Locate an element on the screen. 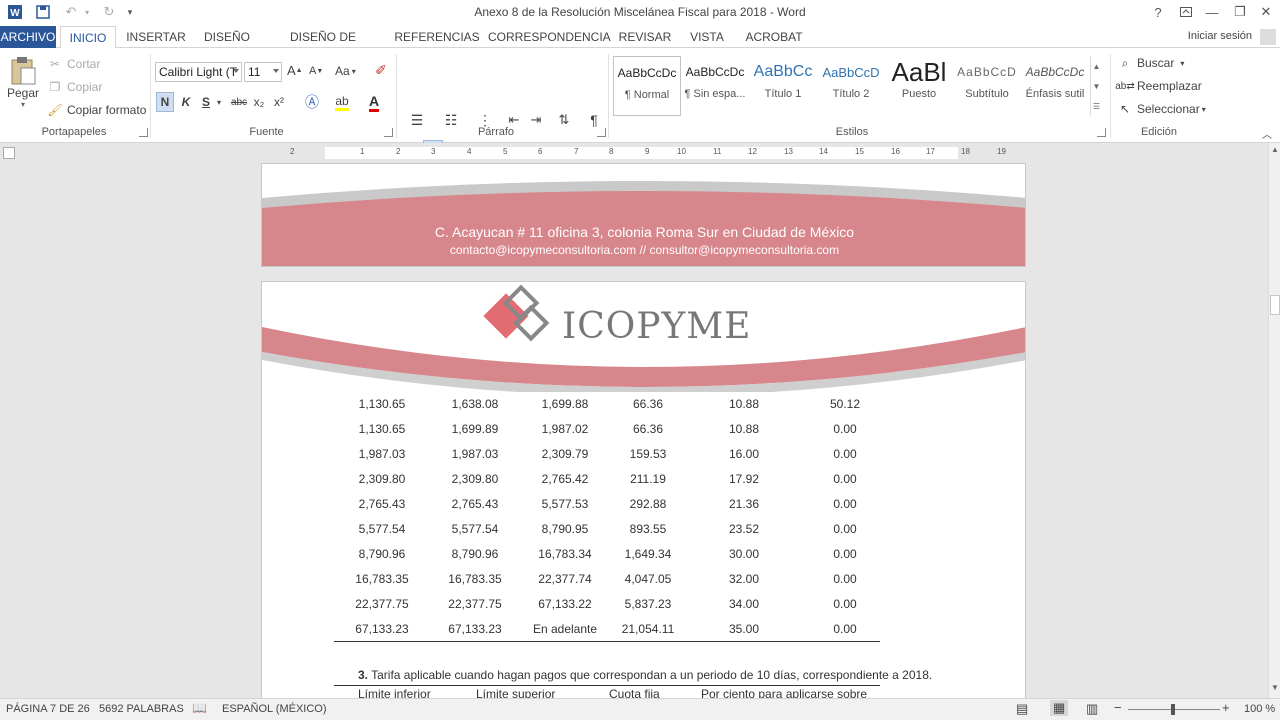 The image size is (1280, 720). style-heading-1: AaBbCc Título 1 is located at coordinates (783, 86).